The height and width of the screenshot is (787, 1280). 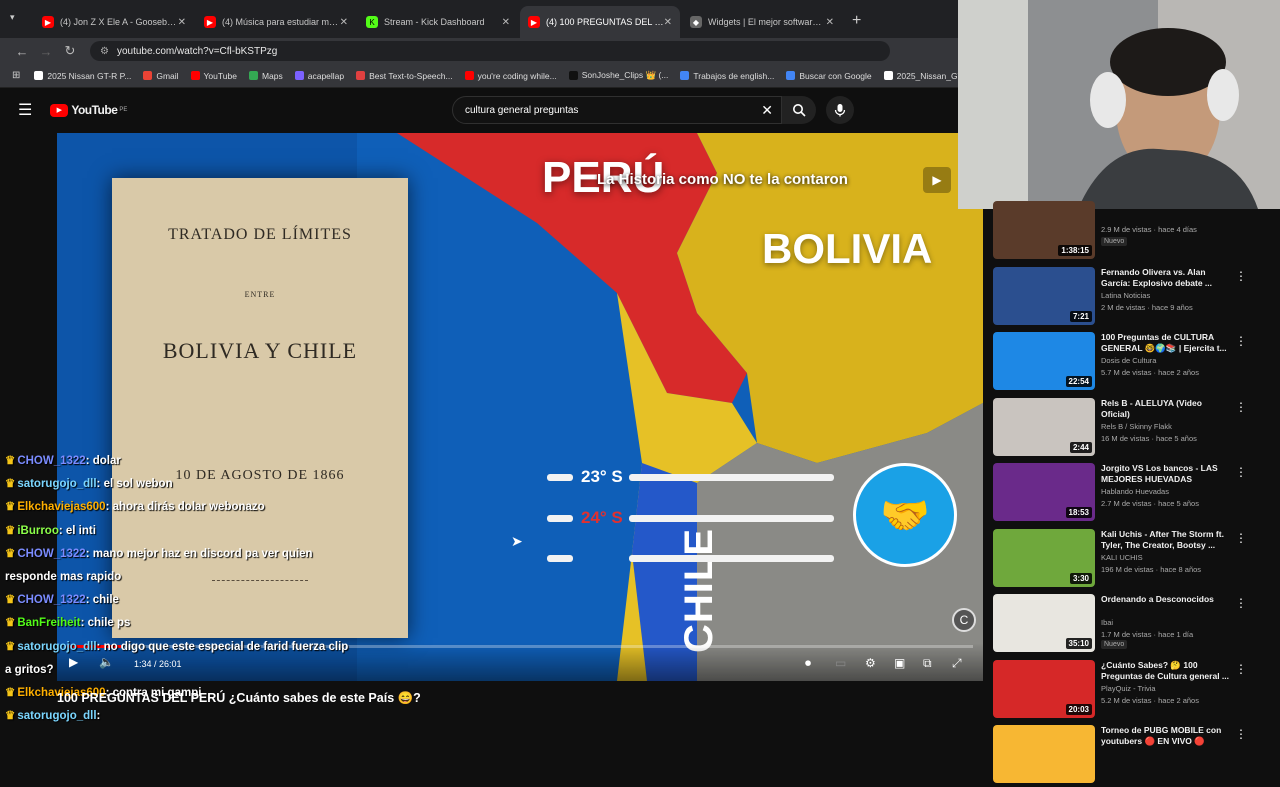 What do you see at coordinates (1044, 623) in the screenshot?
I see `video-thumbnail: 35:10` at bounding box center [1044, 623].